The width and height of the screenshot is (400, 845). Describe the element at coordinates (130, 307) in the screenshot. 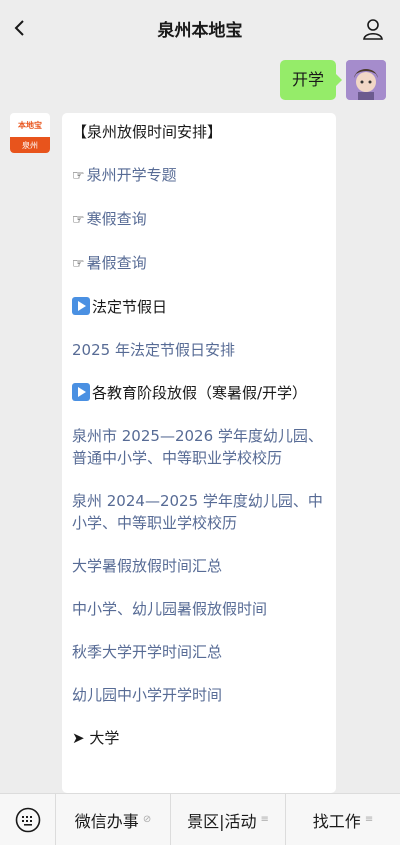

I see `reply-line-text: 法定节假日` at that location.